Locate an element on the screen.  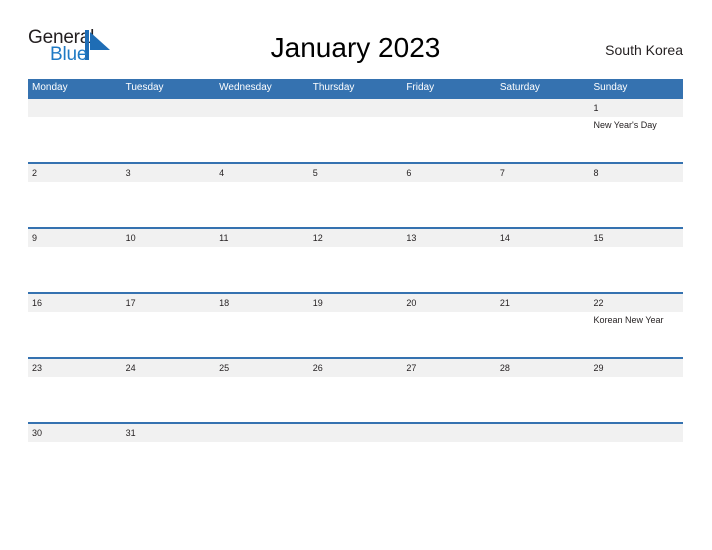
week-row: 16 17 18 19 20 21 22 Korean New Year is located at coordinates (356, 324).